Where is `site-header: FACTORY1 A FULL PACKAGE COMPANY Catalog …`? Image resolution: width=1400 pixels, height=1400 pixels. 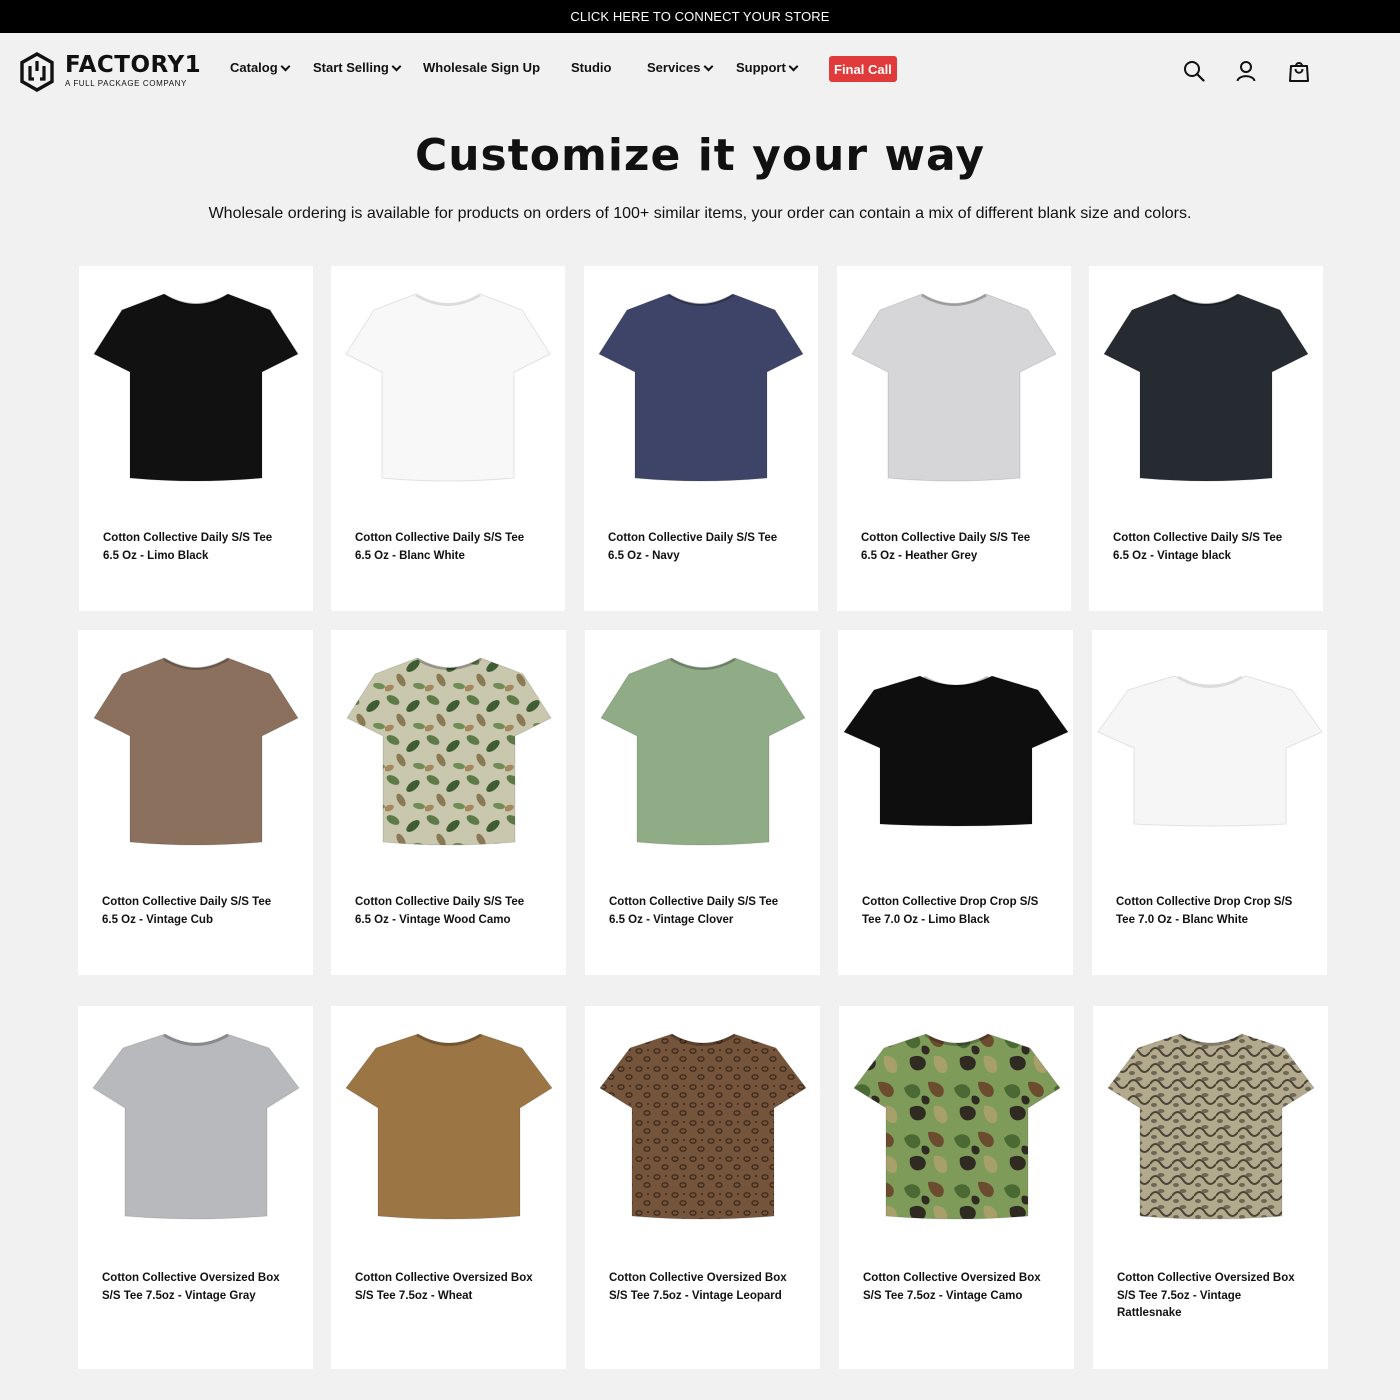
site-header: FACTORY1 A FULL PACKAGE COMPANY Catalog … is located at coordinates (700, 73).